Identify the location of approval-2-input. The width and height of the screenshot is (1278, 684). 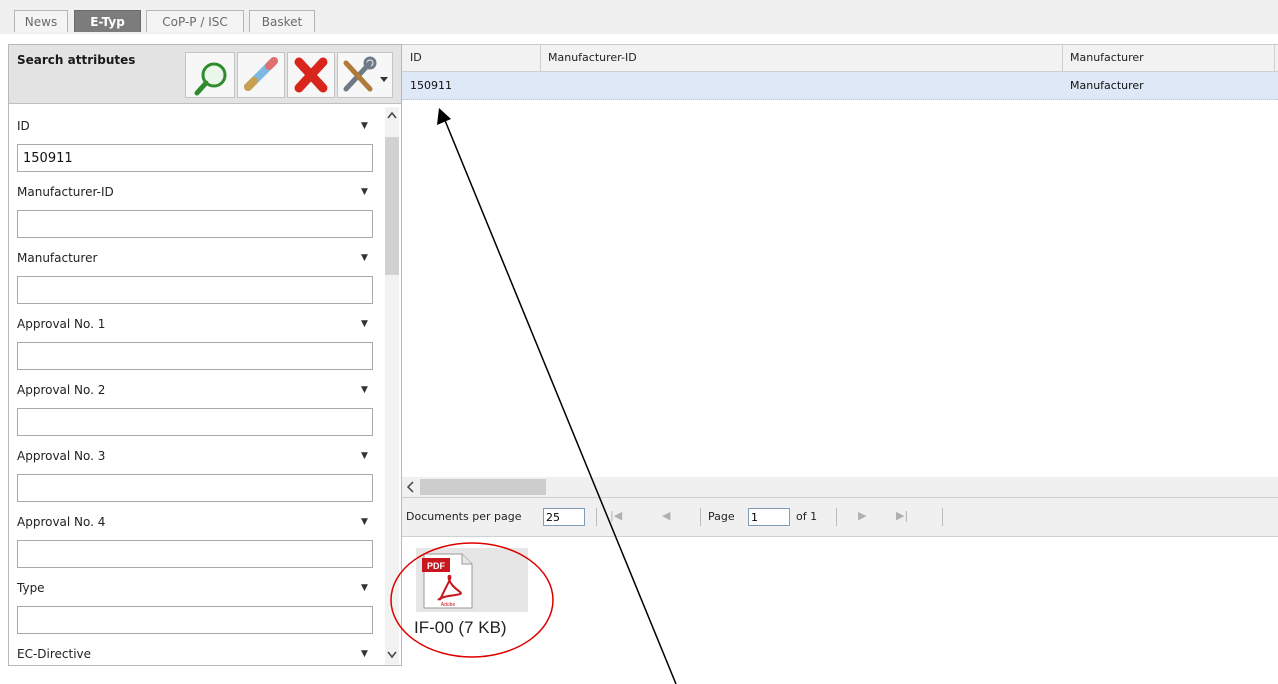
(195, 422).